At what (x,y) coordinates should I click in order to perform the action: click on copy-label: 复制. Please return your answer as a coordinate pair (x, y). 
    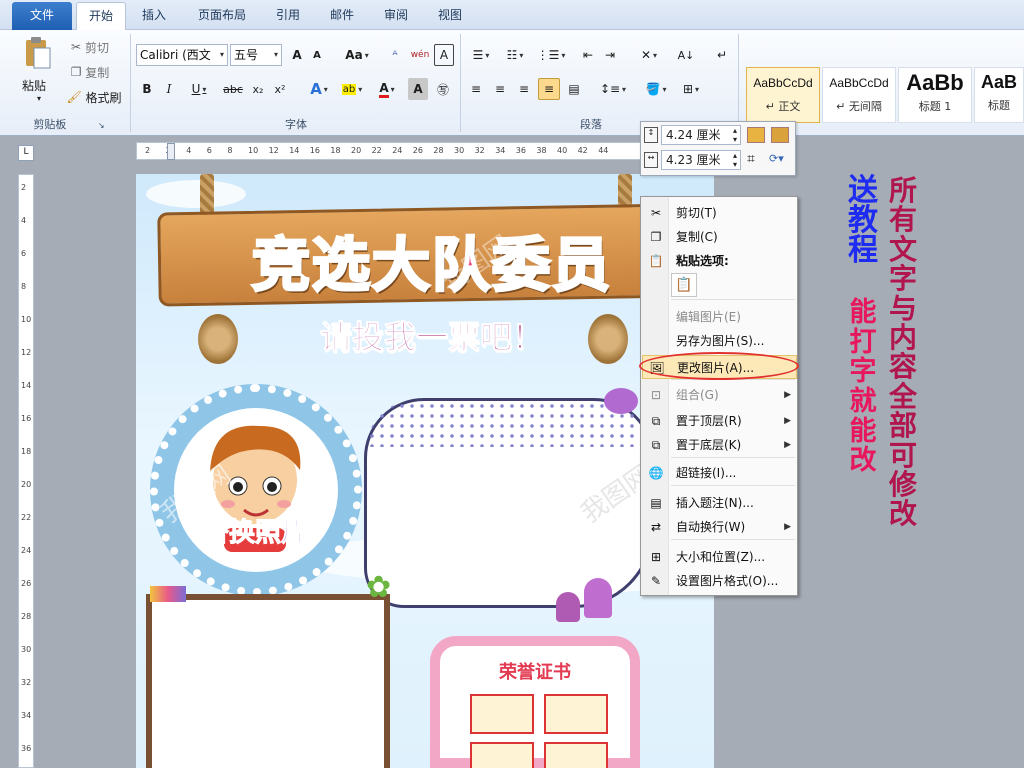
    Looking at the image, I should click on (97, 72).